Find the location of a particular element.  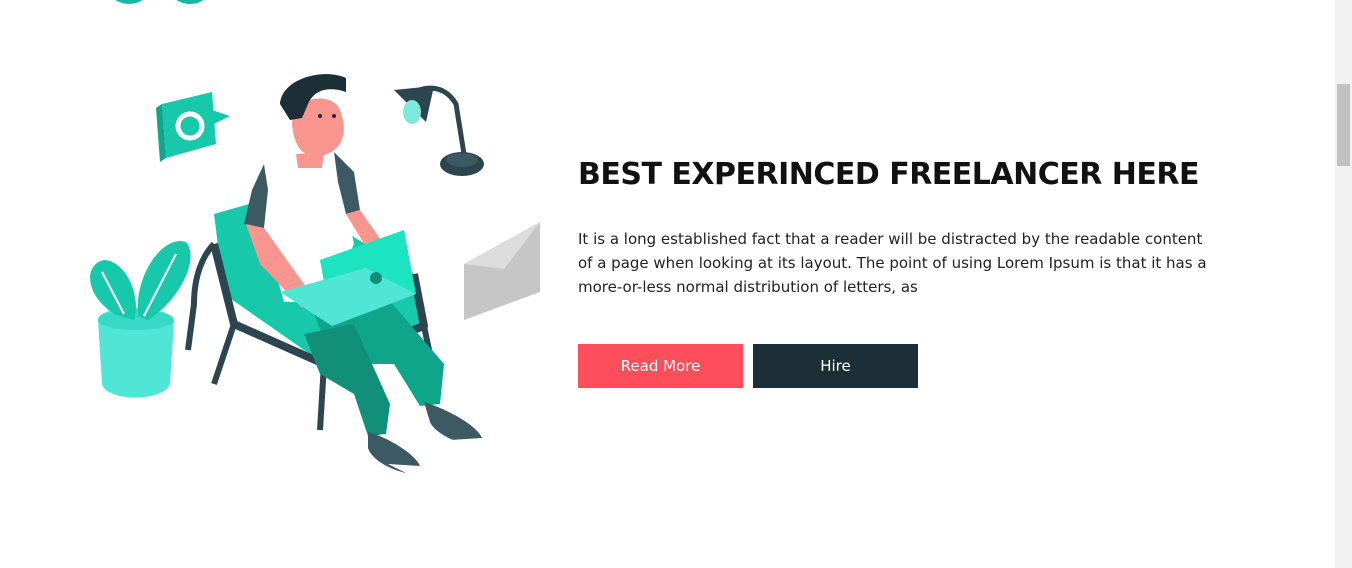

scrollbar-thumb is located at coordinates (1343, 125).